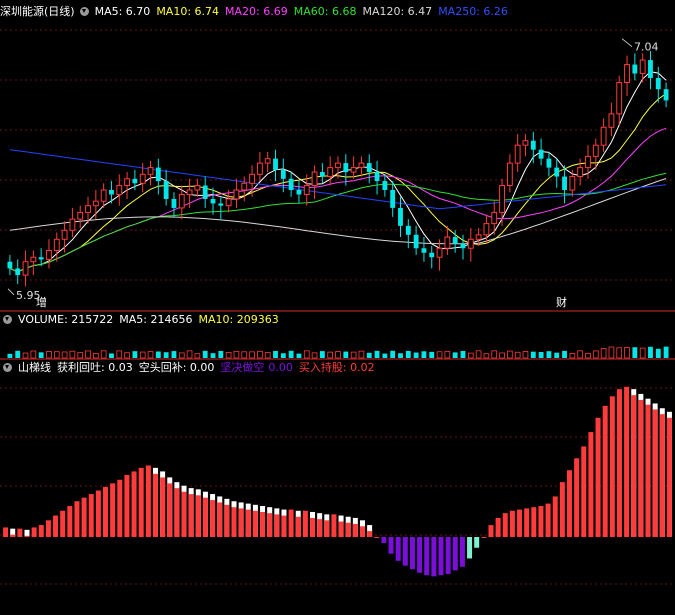  Describe the element at coordinates (41, 302) in the screenshot. I see `marker-left: 增` at that location.